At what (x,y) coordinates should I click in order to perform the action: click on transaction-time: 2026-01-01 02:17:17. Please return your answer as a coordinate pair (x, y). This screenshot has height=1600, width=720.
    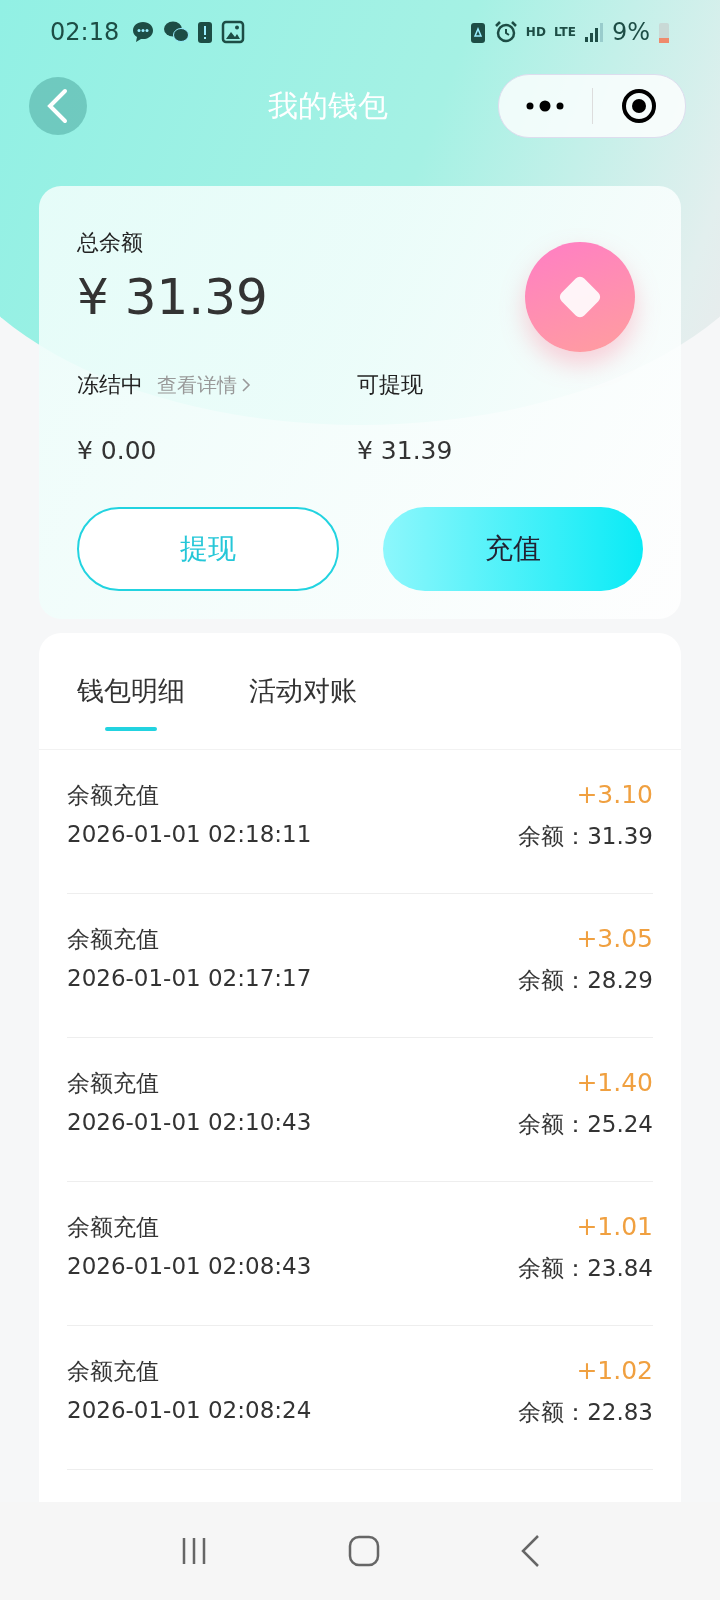
    Looking at the image, I should click on (190, 979).